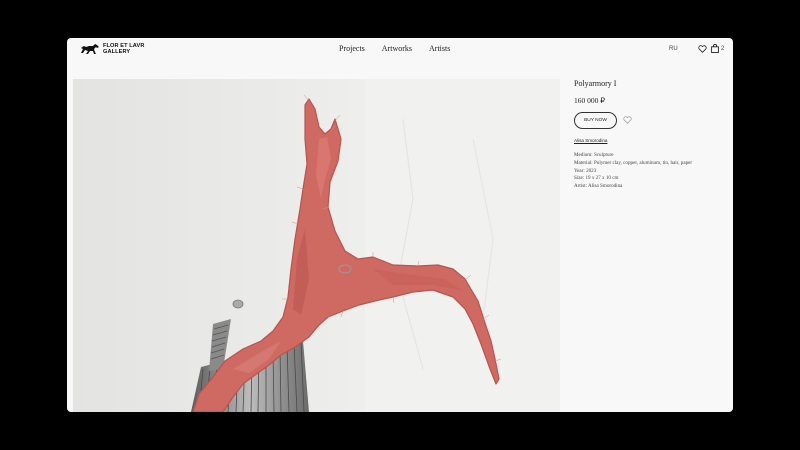 This screenshot has width=800, height=450. I want to click on nav-artworks: Artworks, so click(397, 48).